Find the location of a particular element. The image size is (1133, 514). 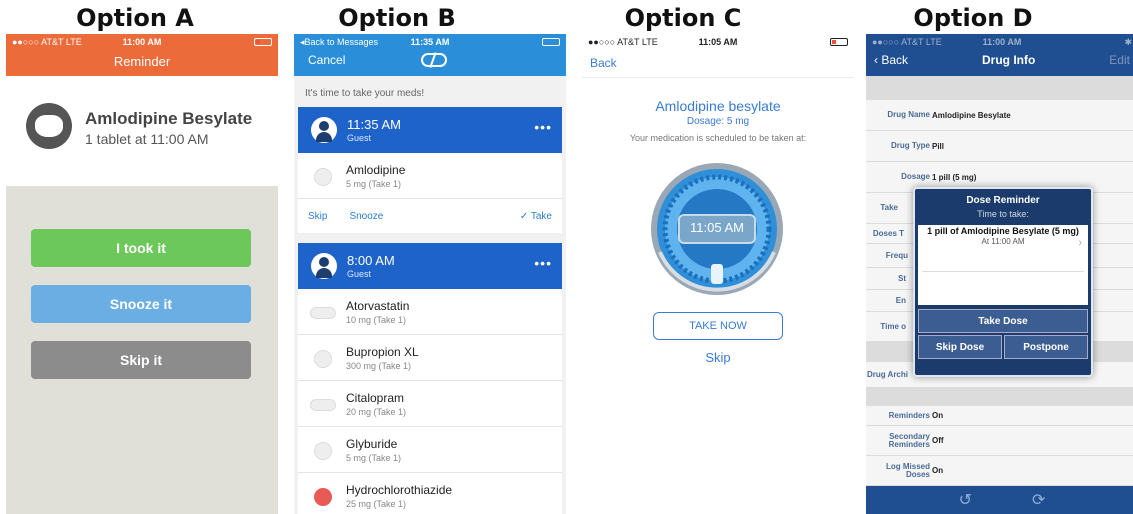

bottom-toolbar: ↺ ⟳ is located at coordinates (999, 500).